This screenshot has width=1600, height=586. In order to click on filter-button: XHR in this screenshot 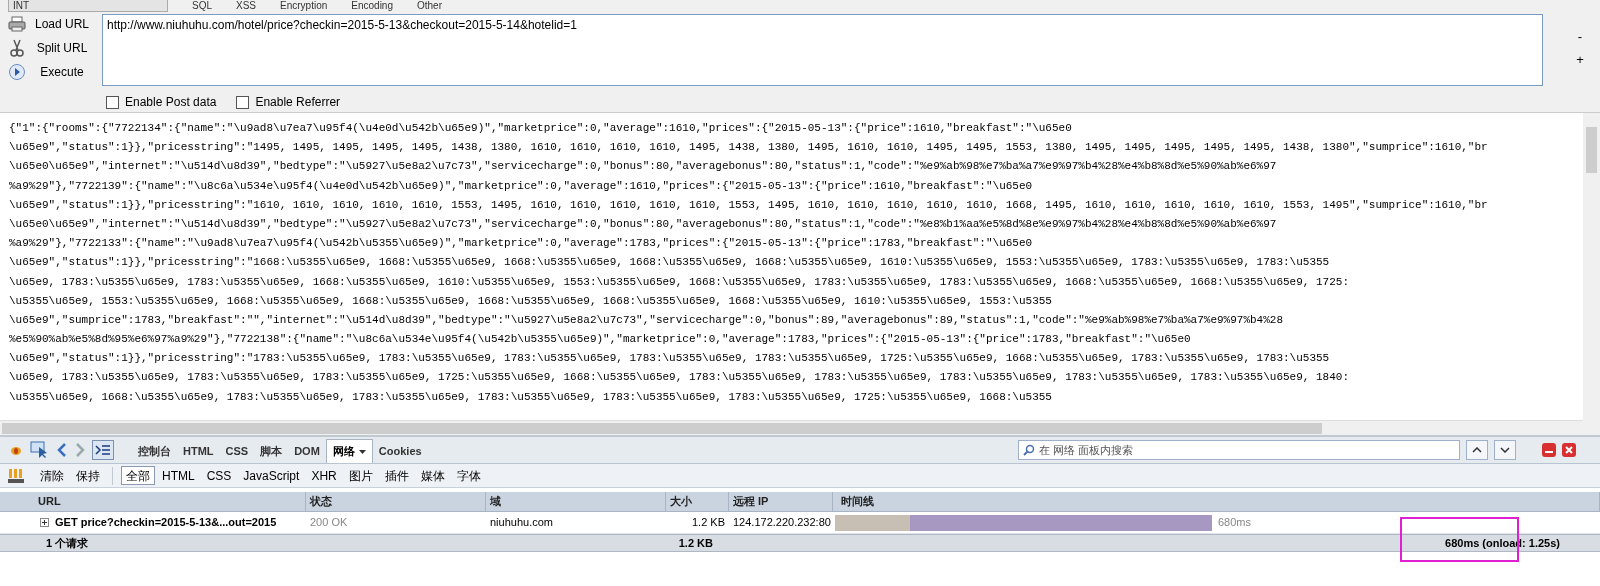, I will do `click(324, 475)`.